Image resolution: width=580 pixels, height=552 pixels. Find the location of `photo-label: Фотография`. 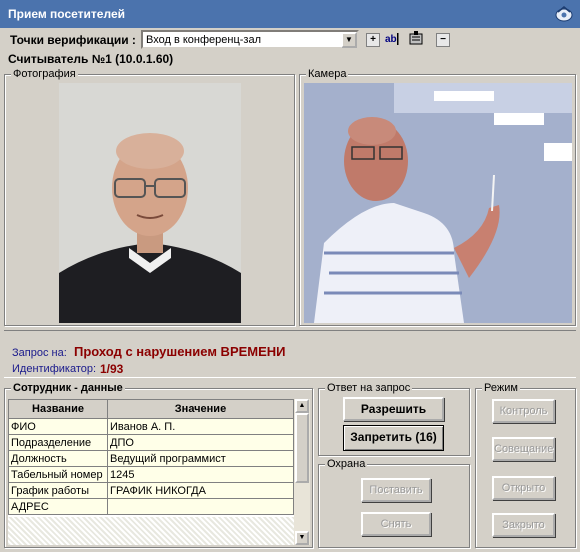

photo-label: Фотография is located at coordinates (44, 74).